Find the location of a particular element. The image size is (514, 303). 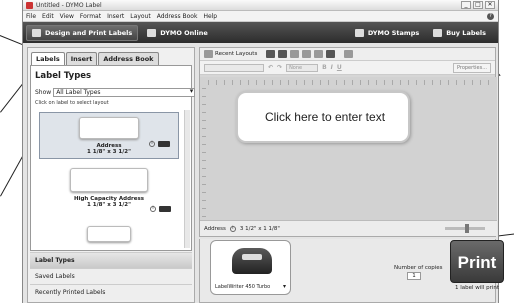

text-style-icon: ↶ is located at coordinates (270, 67).